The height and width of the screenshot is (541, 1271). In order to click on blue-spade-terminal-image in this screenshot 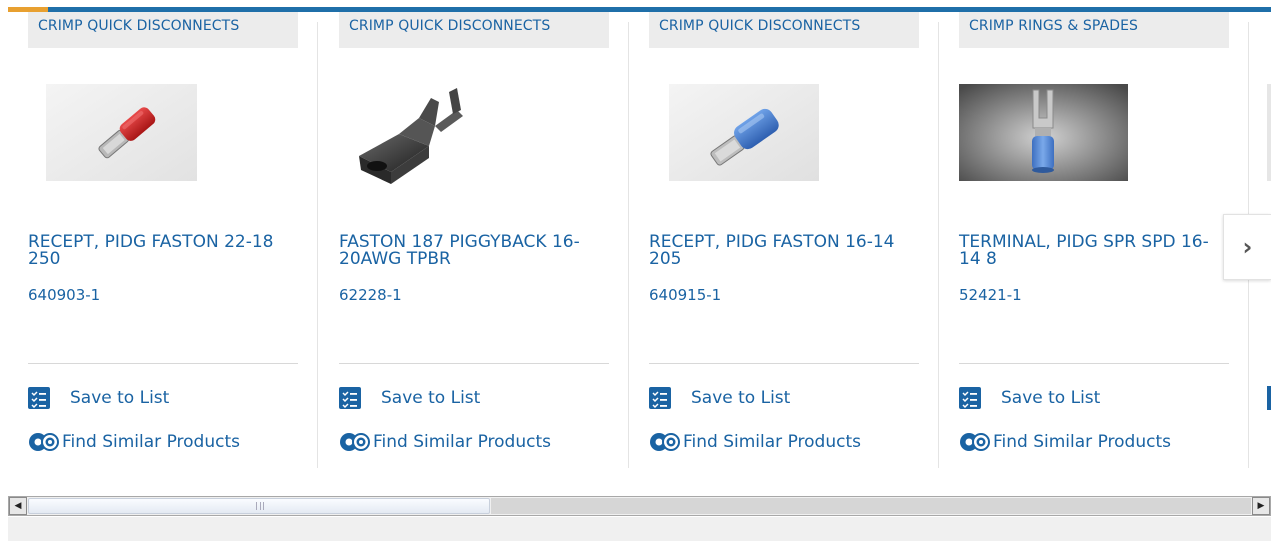, I will do `click(1043, 132)`.